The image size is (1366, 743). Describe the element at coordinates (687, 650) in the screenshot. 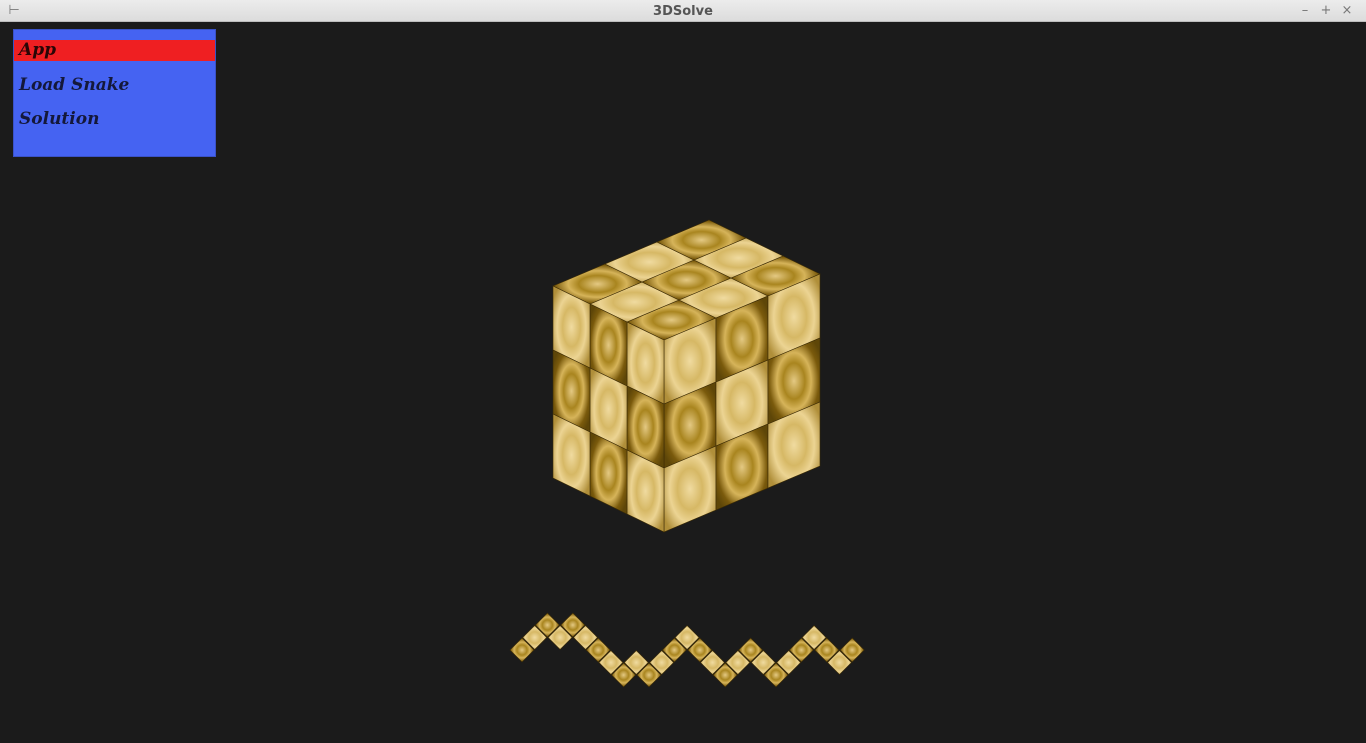

I see `snake-chain` at that location.